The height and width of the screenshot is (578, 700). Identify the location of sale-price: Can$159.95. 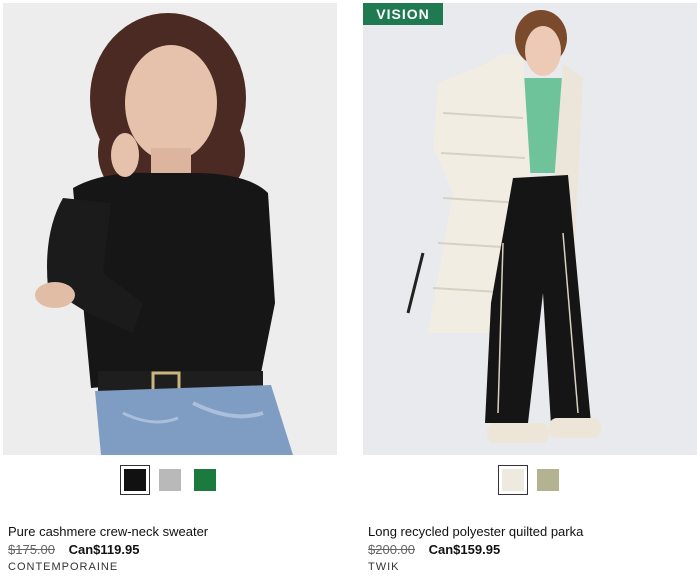
(464, 549).